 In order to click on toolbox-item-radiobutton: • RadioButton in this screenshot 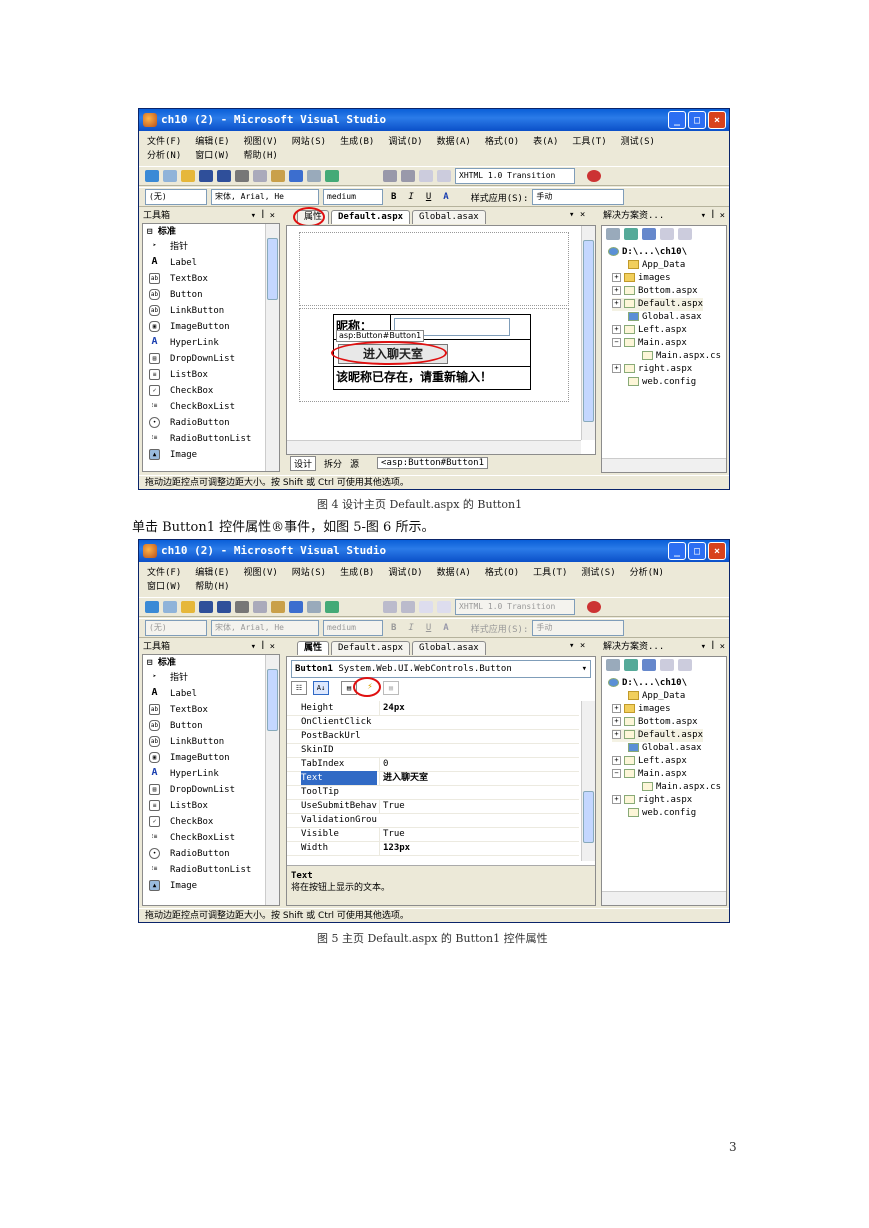, I will do `click(189, 854)`.